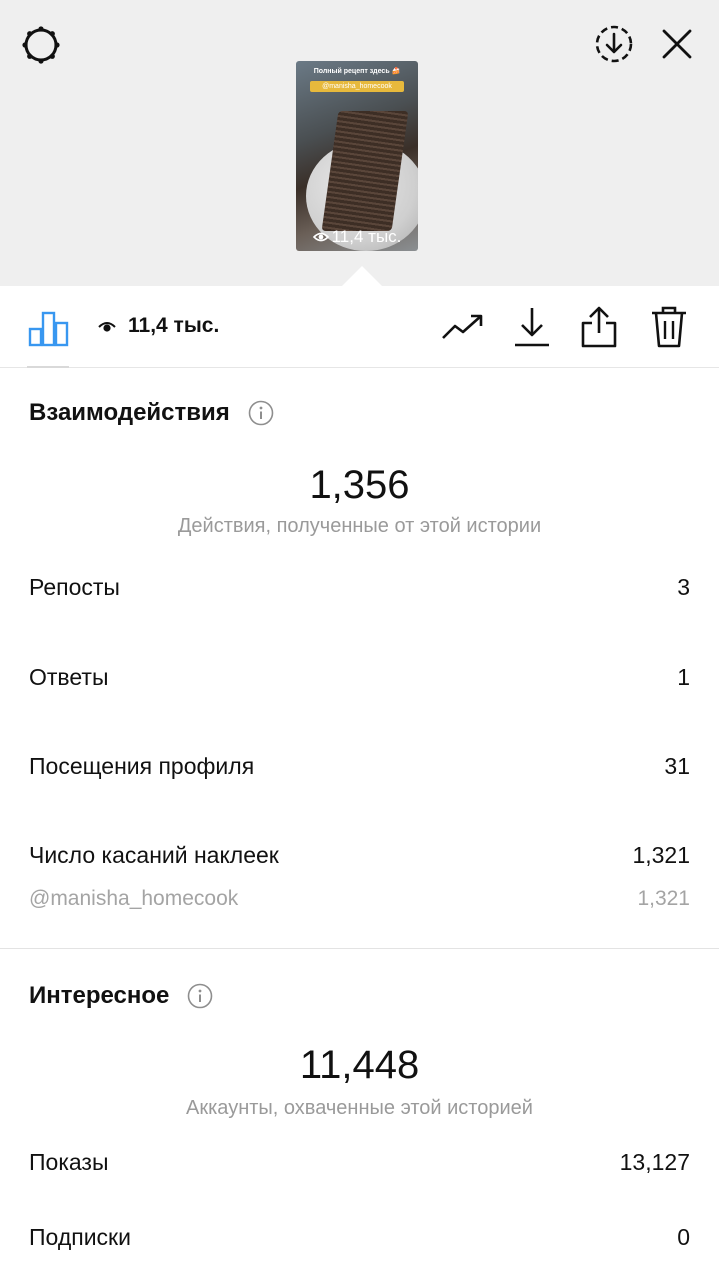 The image size is (719, 1280). Describe the element at coordinates (359, 1237) in the screenshot. I see `metric-row-follows: Подписки 0` at that location.